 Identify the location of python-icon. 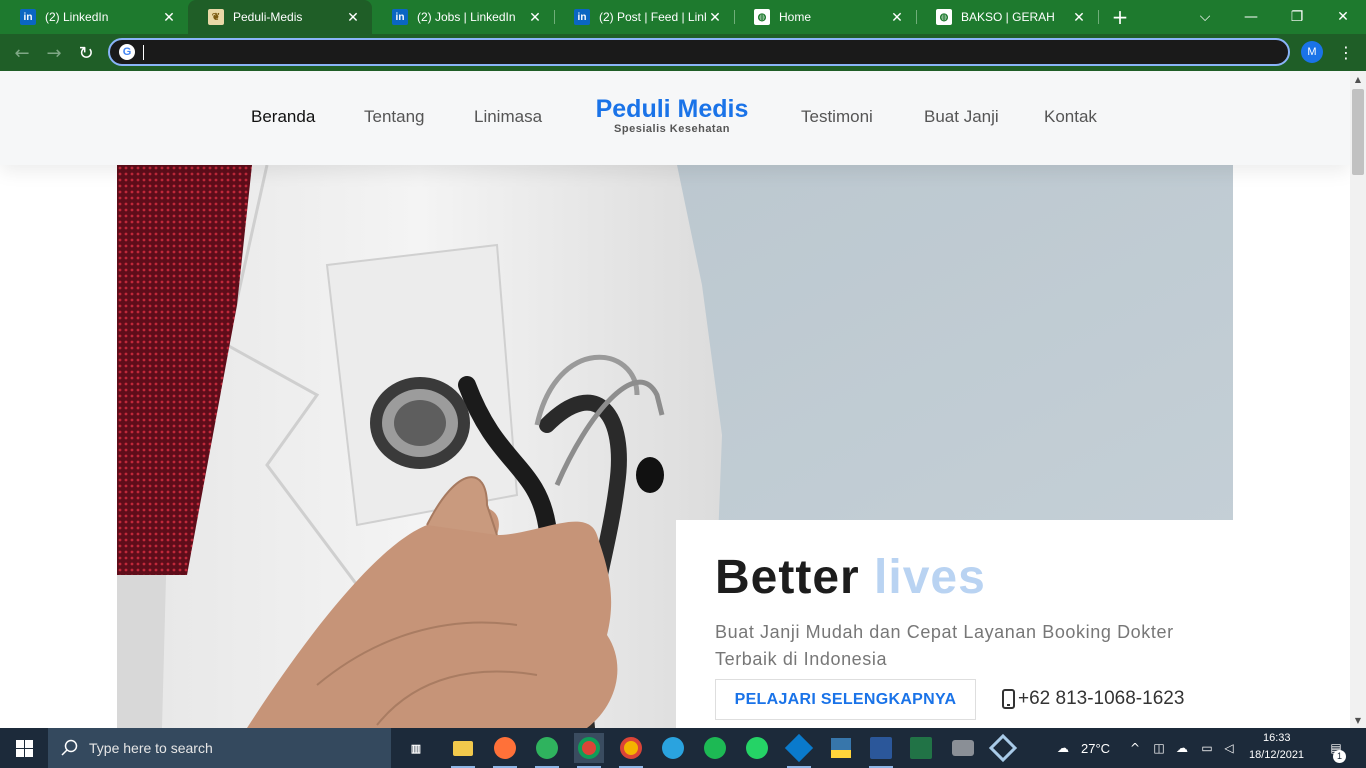
(841, 748).